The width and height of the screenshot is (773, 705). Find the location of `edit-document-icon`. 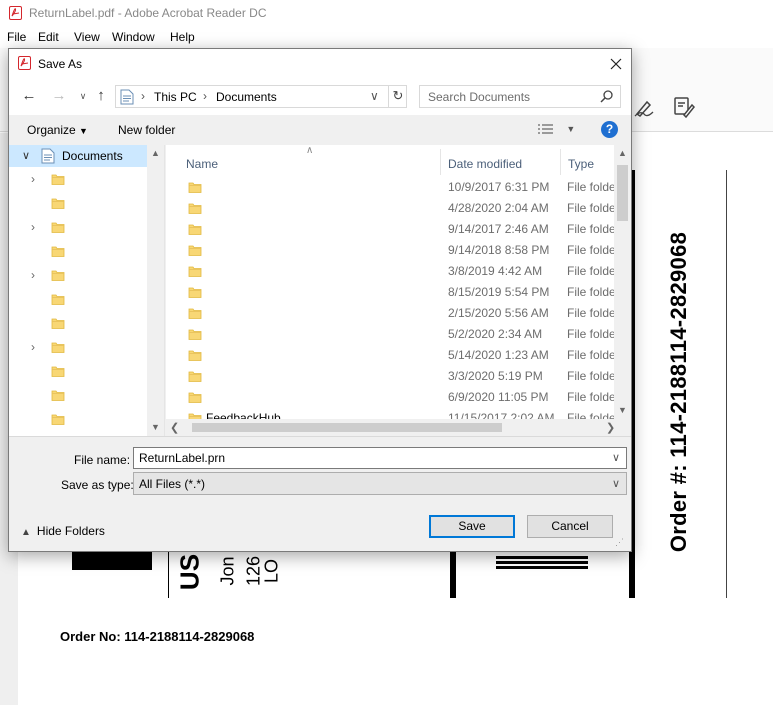

edit-document-icon is located at coordinates (684, 108).